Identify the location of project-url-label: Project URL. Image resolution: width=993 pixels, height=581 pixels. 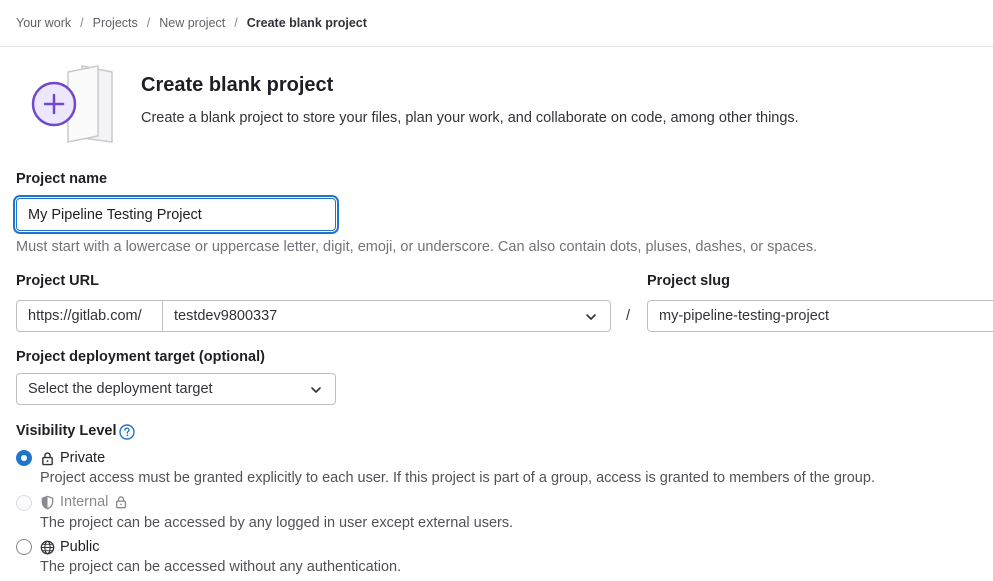
(57, 281).